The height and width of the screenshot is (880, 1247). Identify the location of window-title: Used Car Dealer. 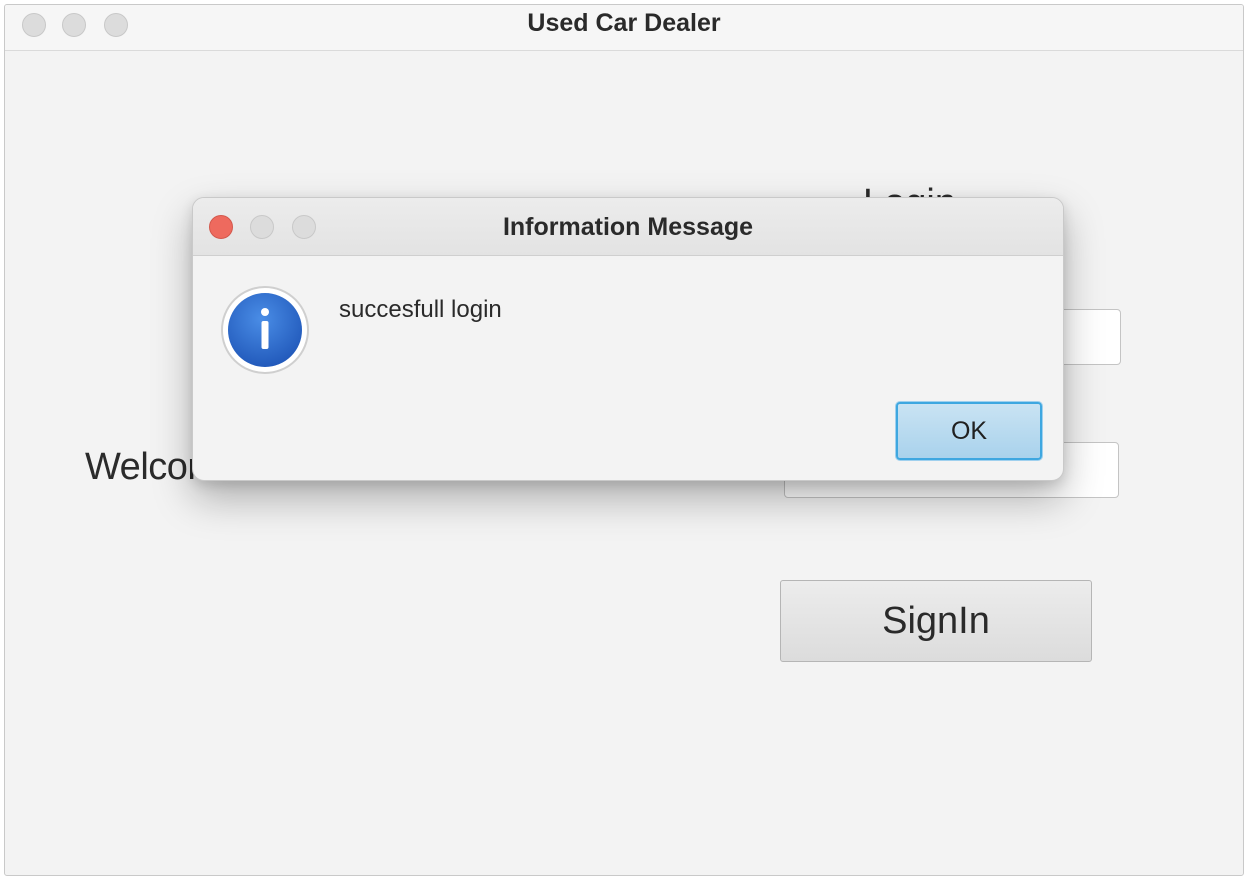
(624, 23).